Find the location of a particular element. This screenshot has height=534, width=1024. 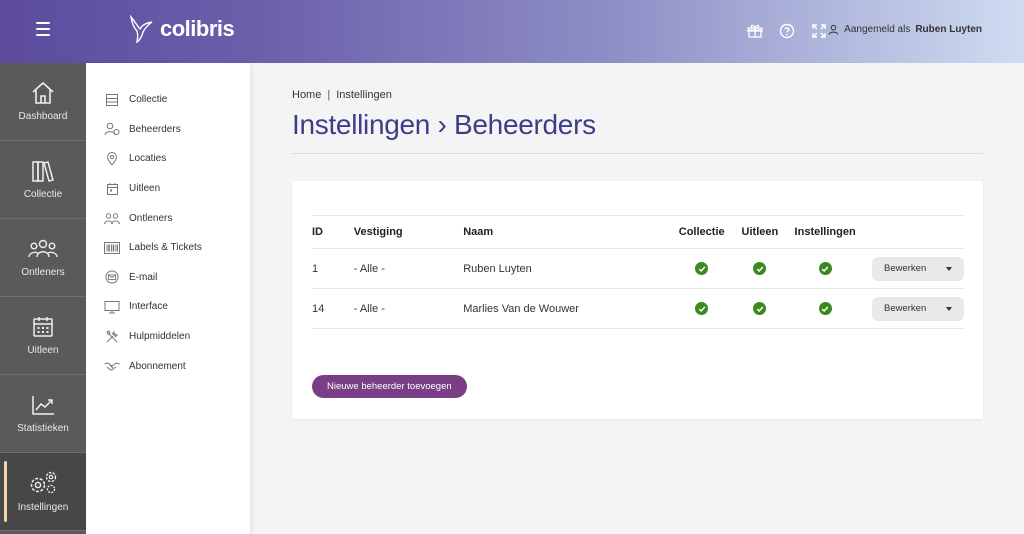

fullscreen-icon is located at coordinates (819, 31).